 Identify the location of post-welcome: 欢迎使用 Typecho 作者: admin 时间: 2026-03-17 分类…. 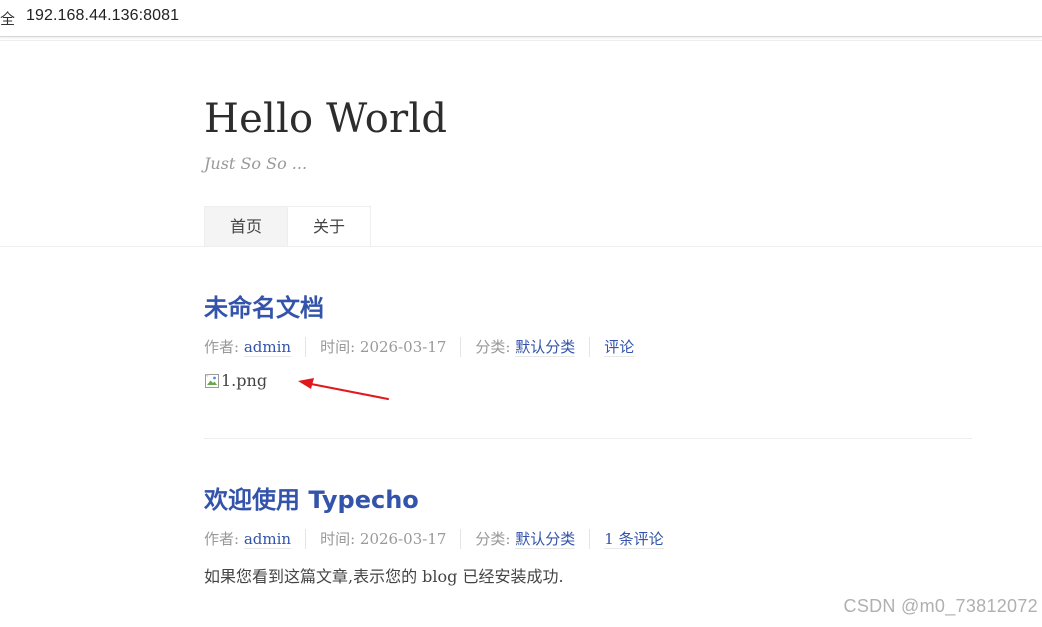
(588, 533).